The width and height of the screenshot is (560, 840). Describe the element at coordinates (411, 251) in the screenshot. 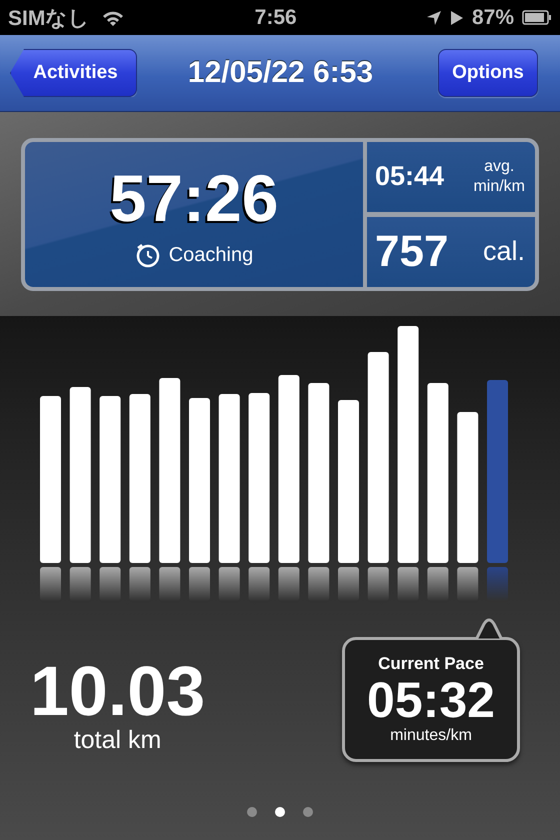

I see `calories-text: 757` at that location.